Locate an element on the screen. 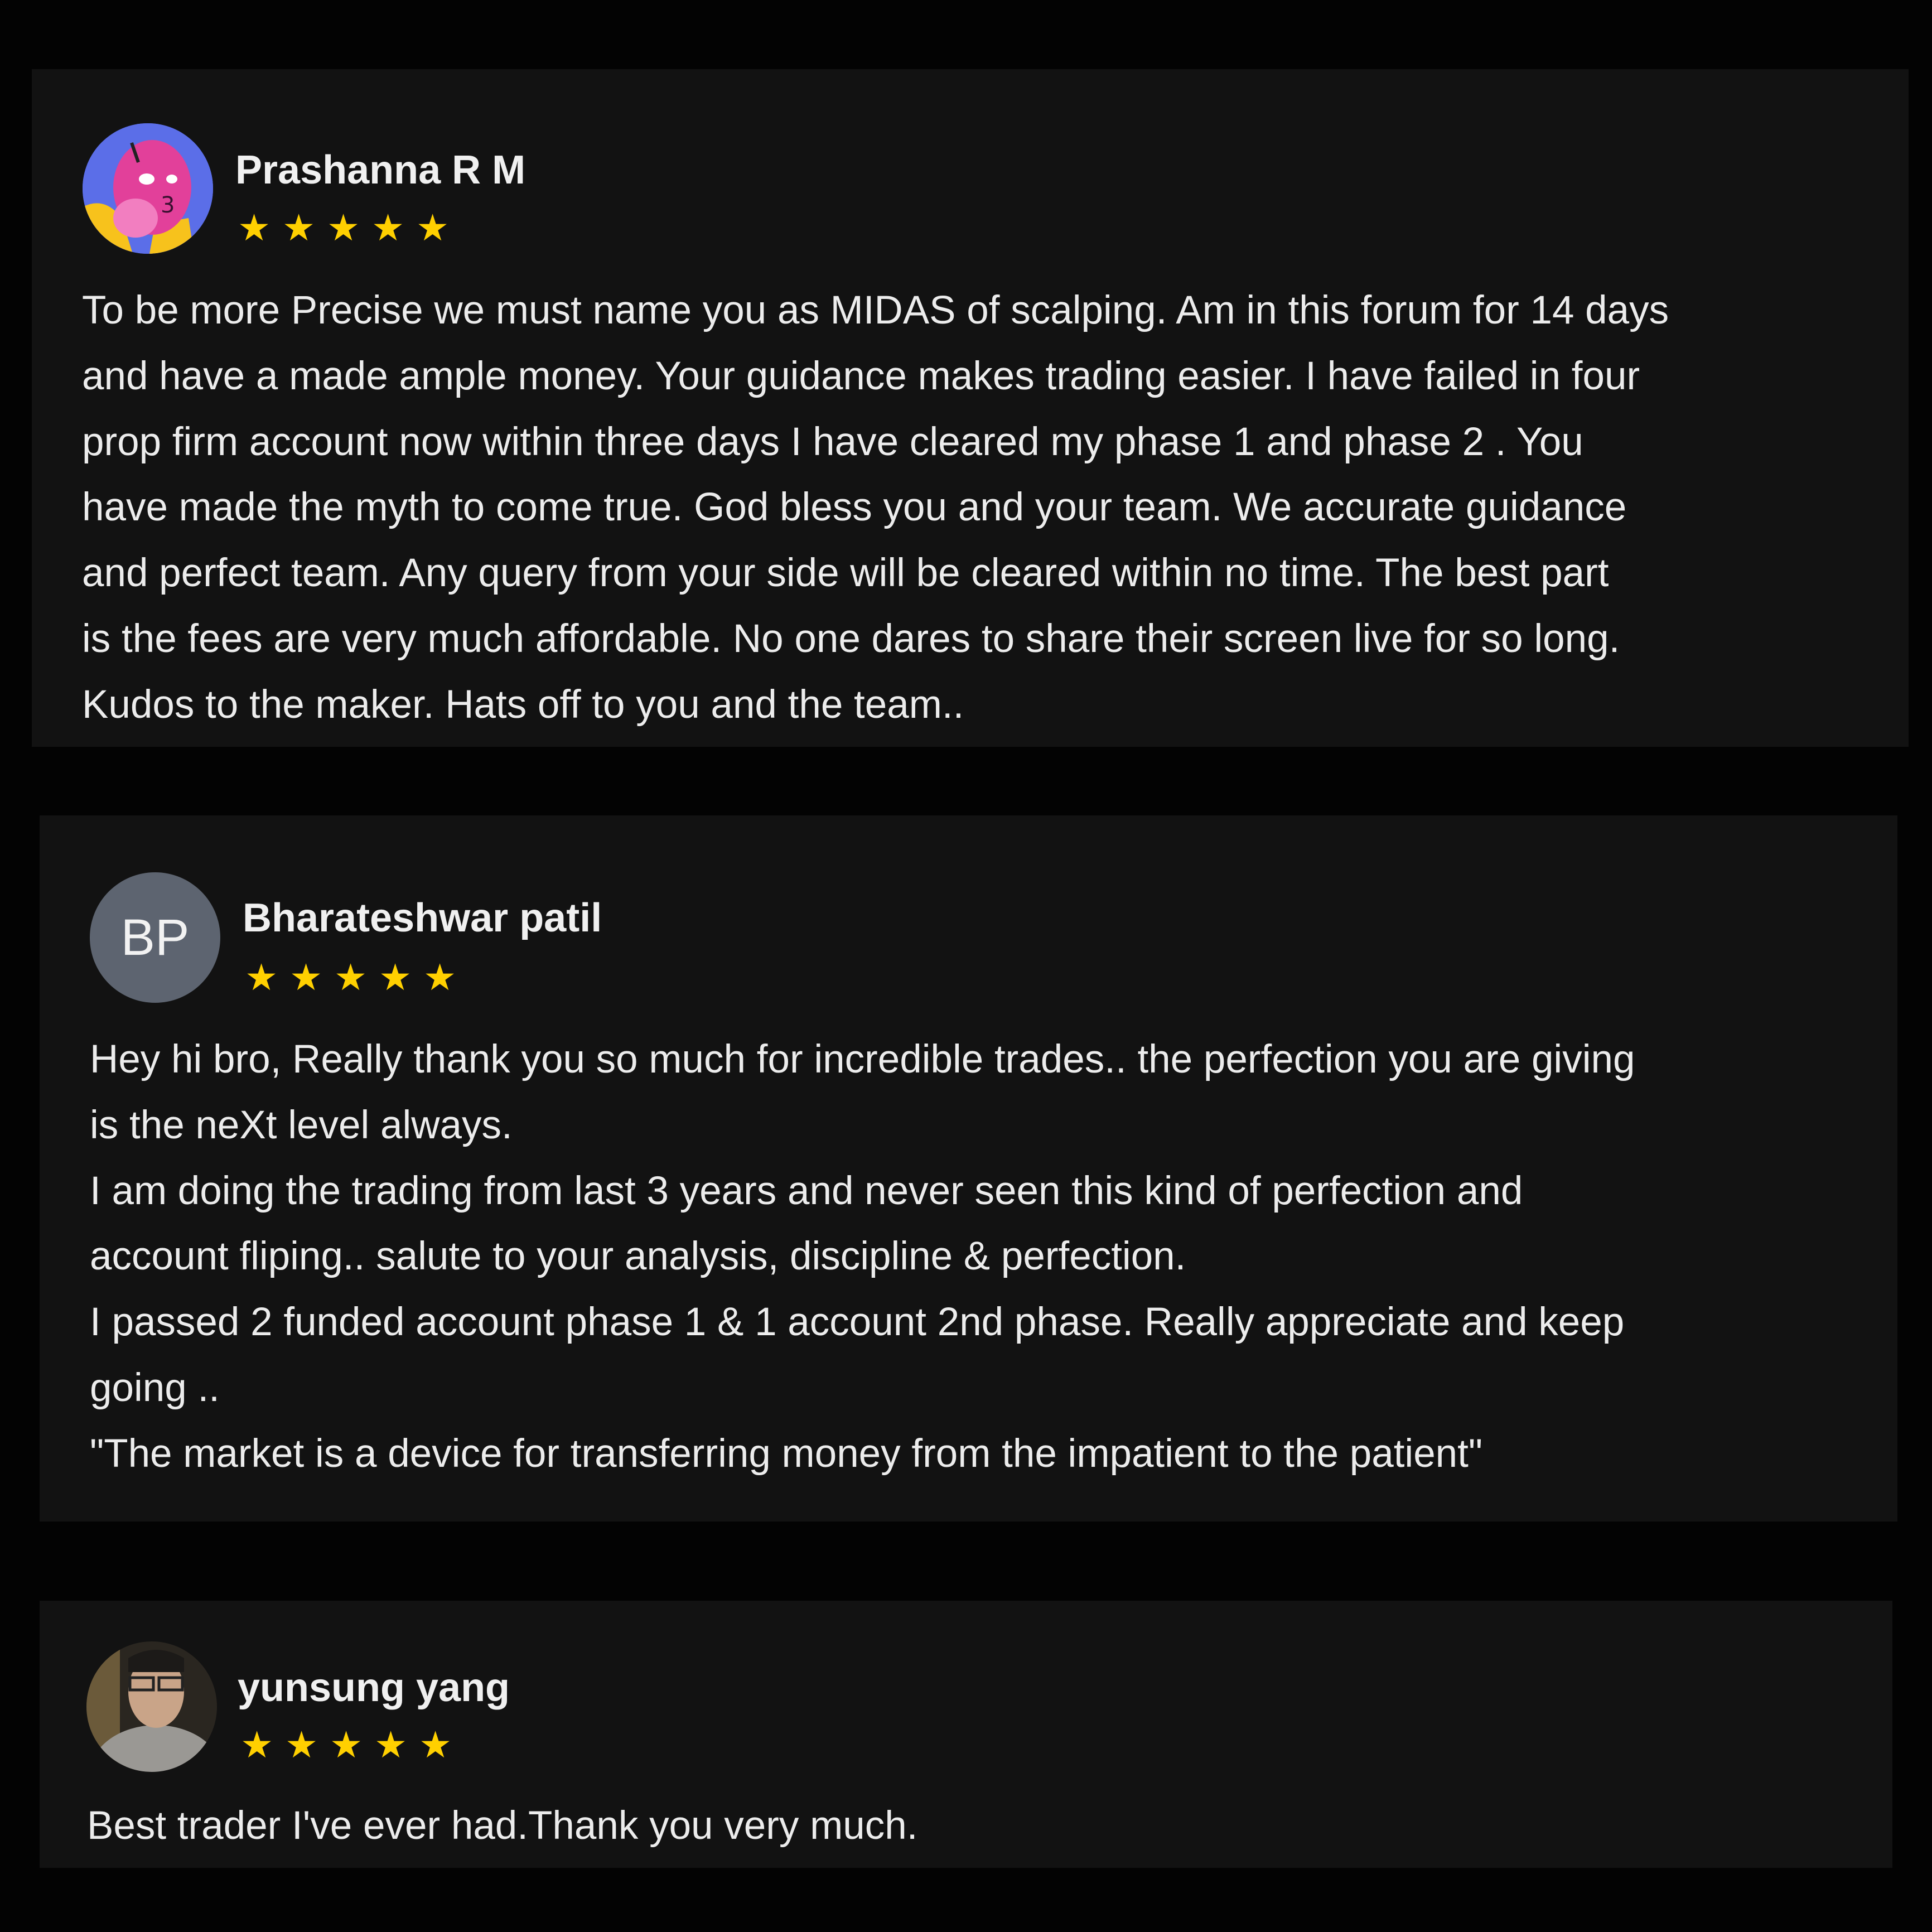 This screenshot has height=1932, width=1932. reviewer-name: Bharateshwar patil is located at coordinates (422, 918).